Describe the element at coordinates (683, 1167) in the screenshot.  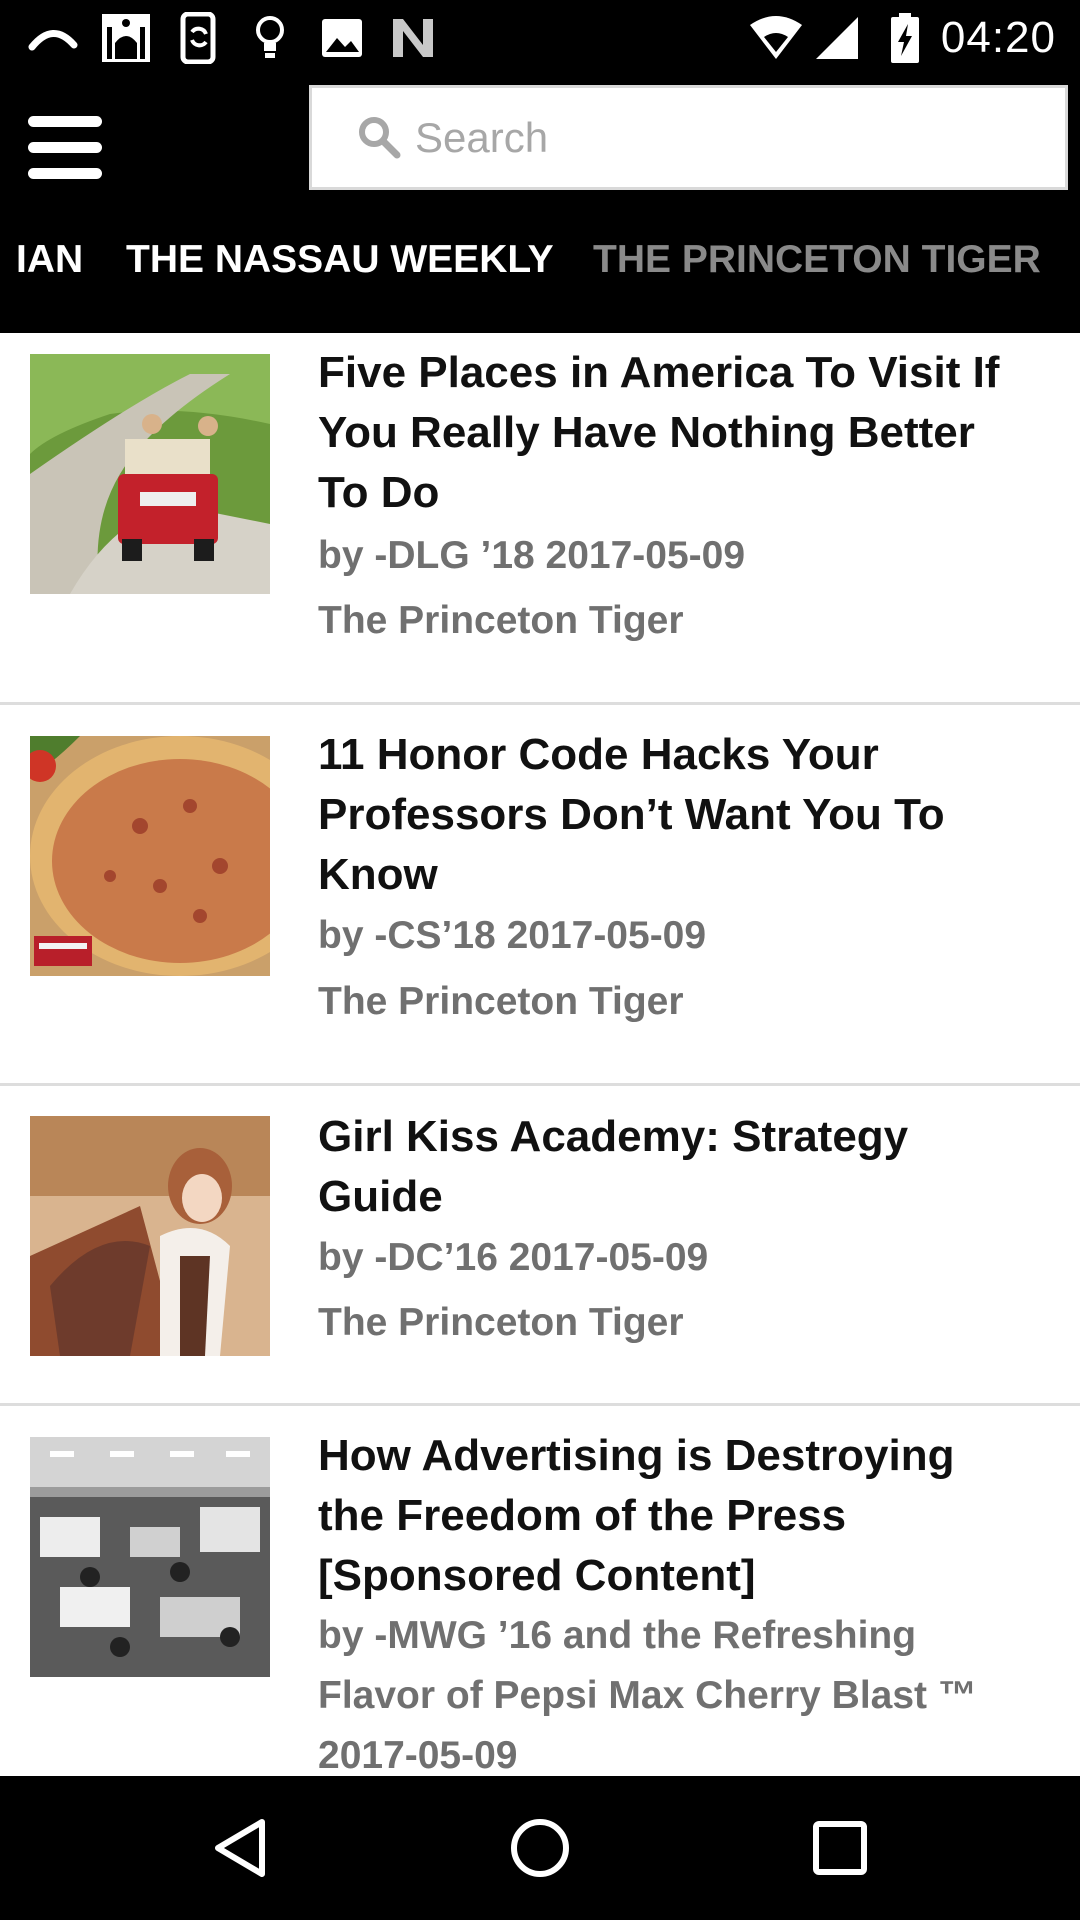
I see `article-title: Girl Kiss Academy: Strategy Guide` at that location.